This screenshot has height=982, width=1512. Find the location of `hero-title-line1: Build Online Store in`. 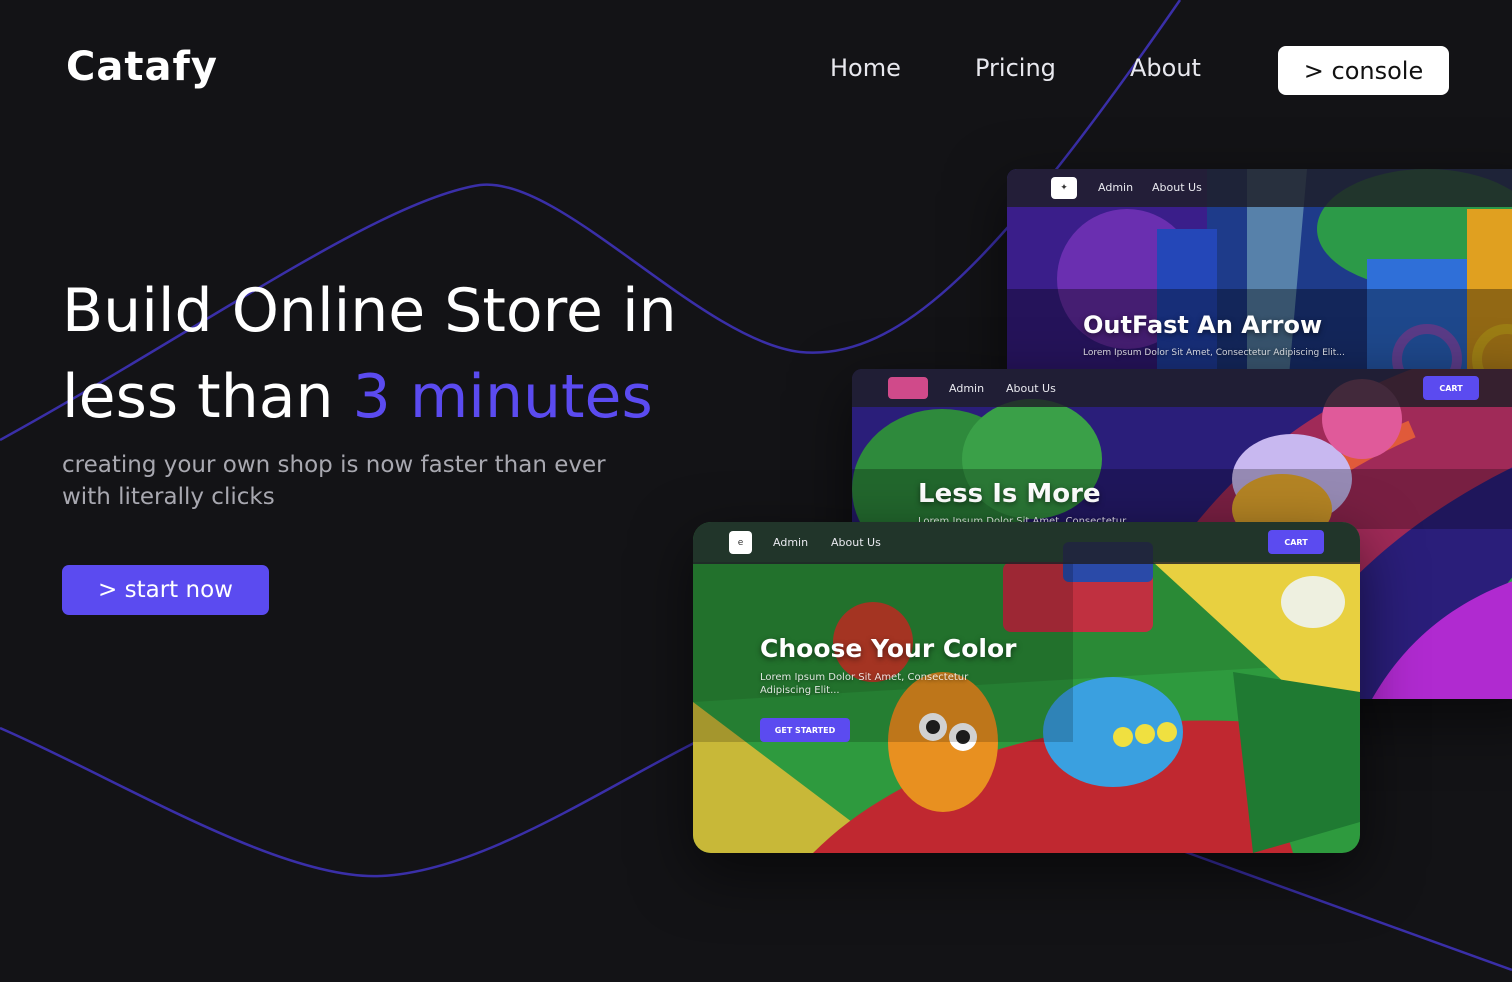

hero-title-line1: Build Online Store in is located at coordinates (369, 311).